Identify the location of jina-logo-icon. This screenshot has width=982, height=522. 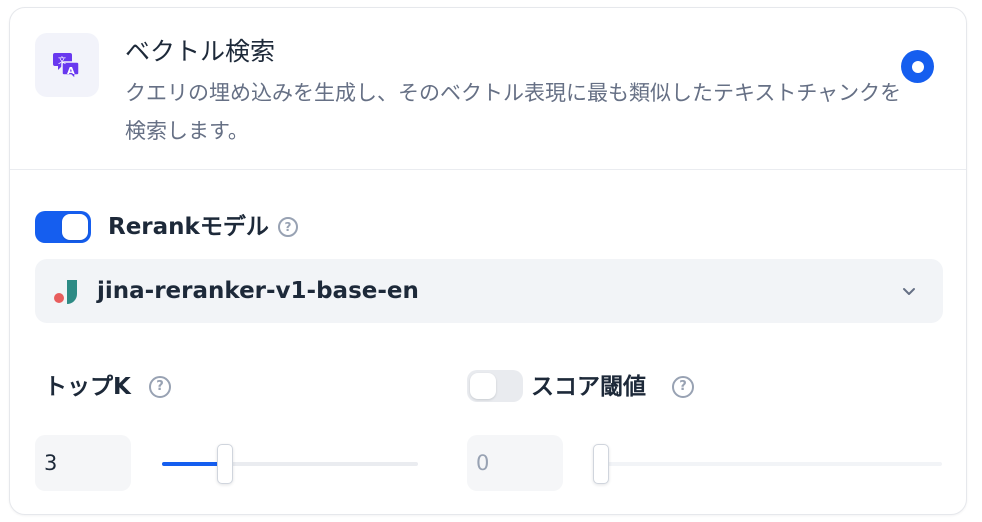
(65, 292).